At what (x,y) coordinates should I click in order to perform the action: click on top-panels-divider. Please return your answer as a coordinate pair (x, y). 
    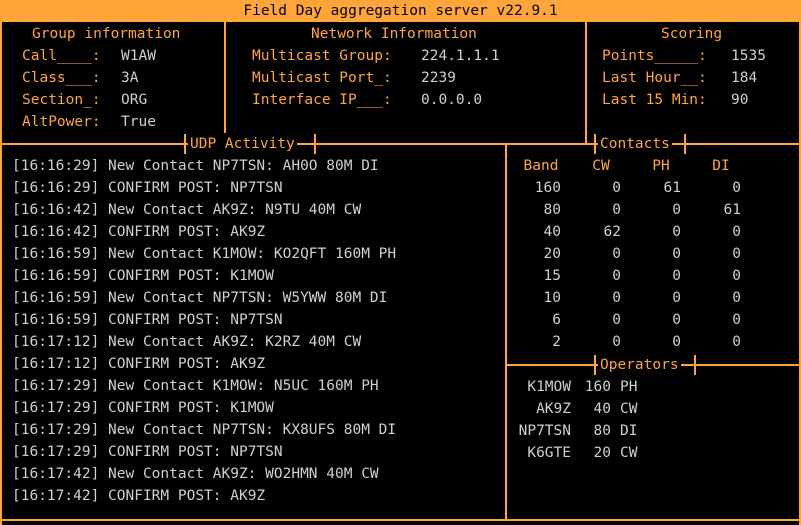
    Looking at the image, I should click on (400, 144).